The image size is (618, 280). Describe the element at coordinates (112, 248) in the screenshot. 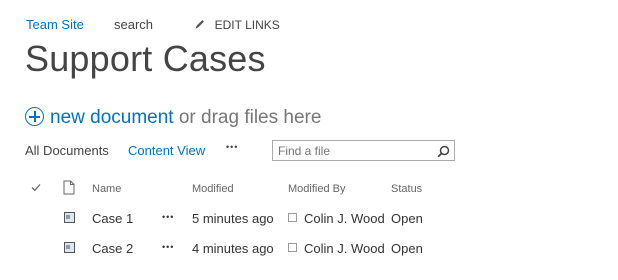

I see `file-name-link: Case 2` at that location.